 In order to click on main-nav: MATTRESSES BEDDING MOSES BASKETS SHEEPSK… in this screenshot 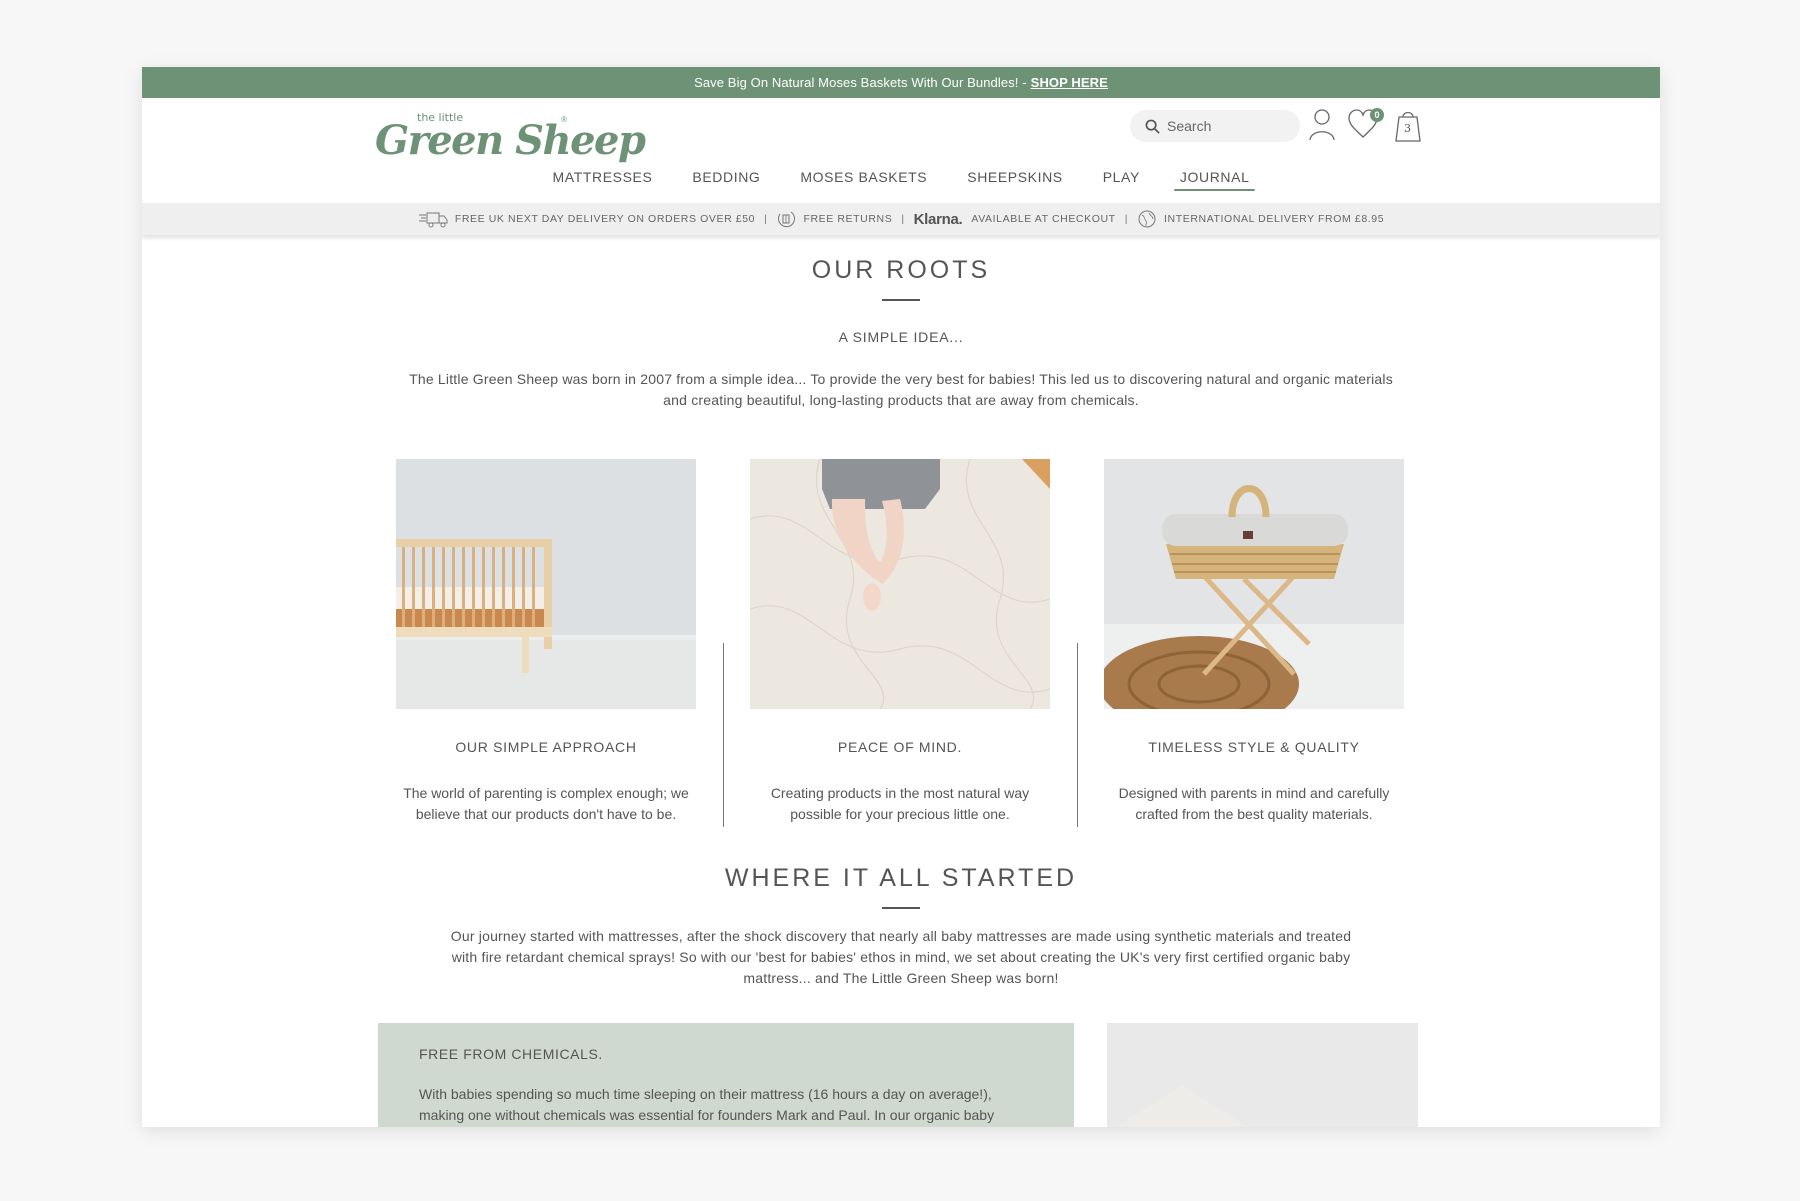, I will do `click(901, 180)`.